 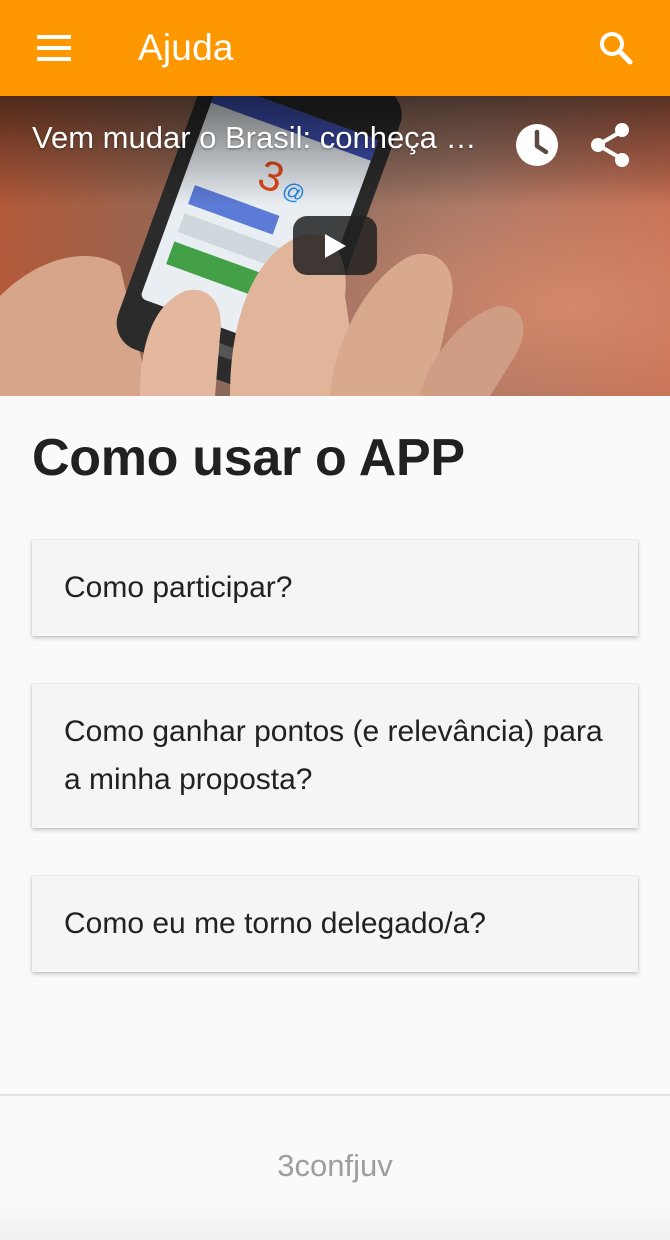 What do you see at coordinates (335, 588) in the screenshot?
I see `faq-card-participar: Como participar?` at bounding box center [335, 588].